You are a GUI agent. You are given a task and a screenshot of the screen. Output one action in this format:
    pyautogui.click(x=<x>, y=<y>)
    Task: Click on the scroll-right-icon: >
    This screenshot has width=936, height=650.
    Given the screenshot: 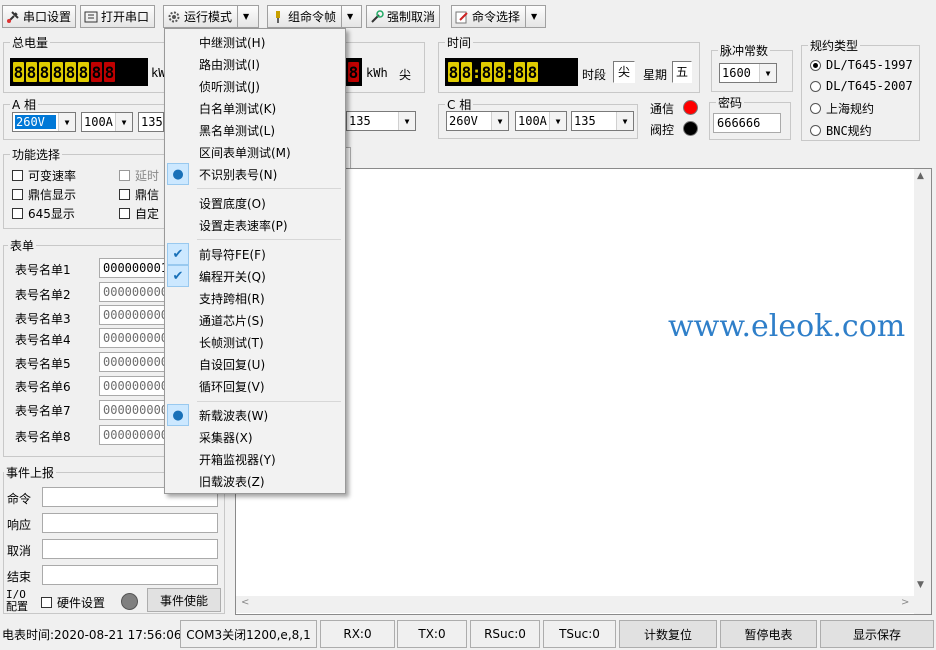 What is the action you would take?
    pyautogui.click(x=905, y=602)
    